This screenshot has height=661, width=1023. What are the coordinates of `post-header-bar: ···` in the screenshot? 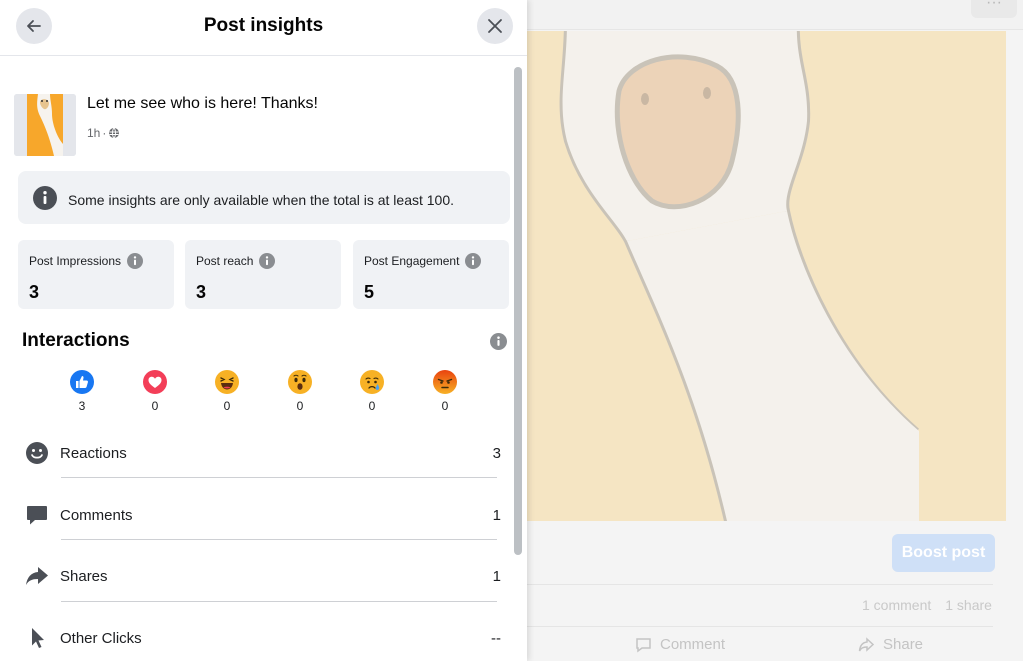 It's located at (775, 15).